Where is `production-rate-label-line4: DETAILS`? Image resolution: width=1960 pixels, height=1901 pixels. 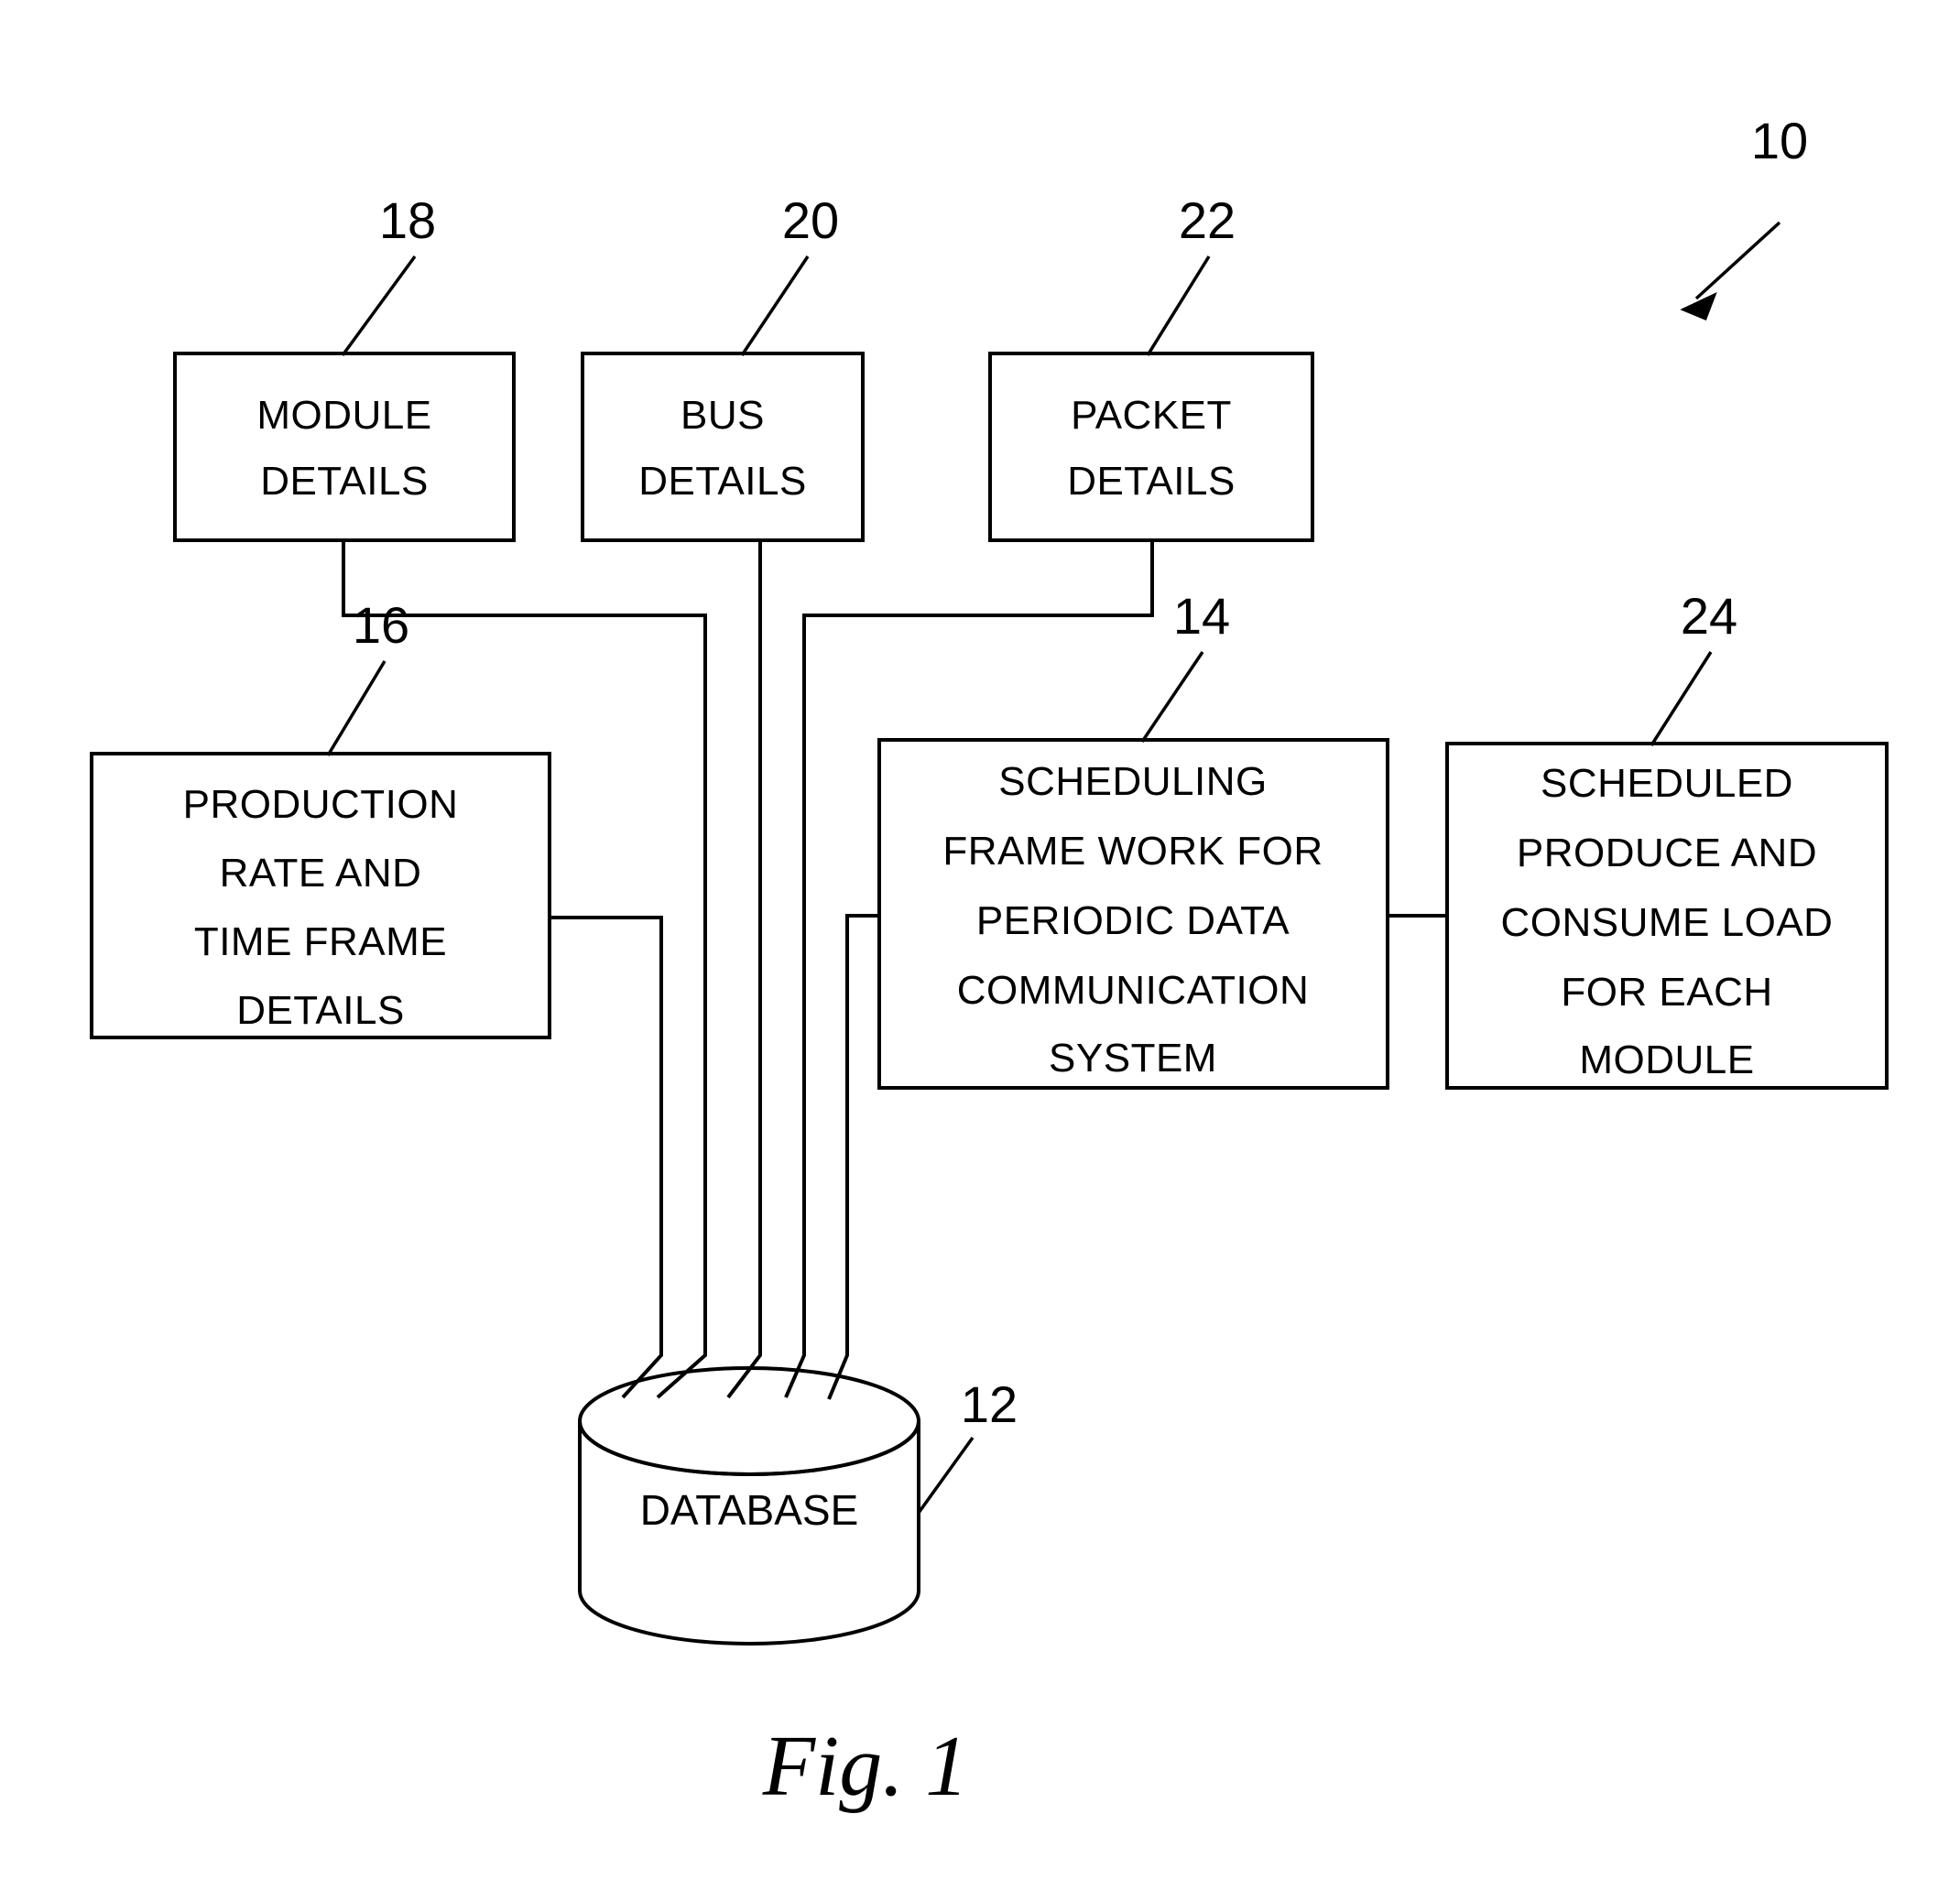 production-rate-label-line4: DETAILS is located at coordinates (320, 1010).